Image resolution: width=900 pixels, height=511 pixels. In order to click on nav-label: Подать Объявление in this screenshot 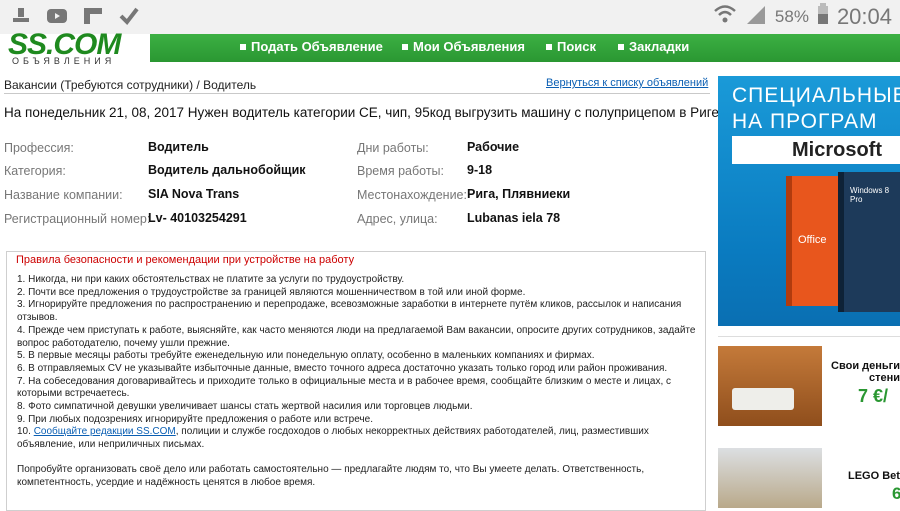, I will do `click(317, 46)`.